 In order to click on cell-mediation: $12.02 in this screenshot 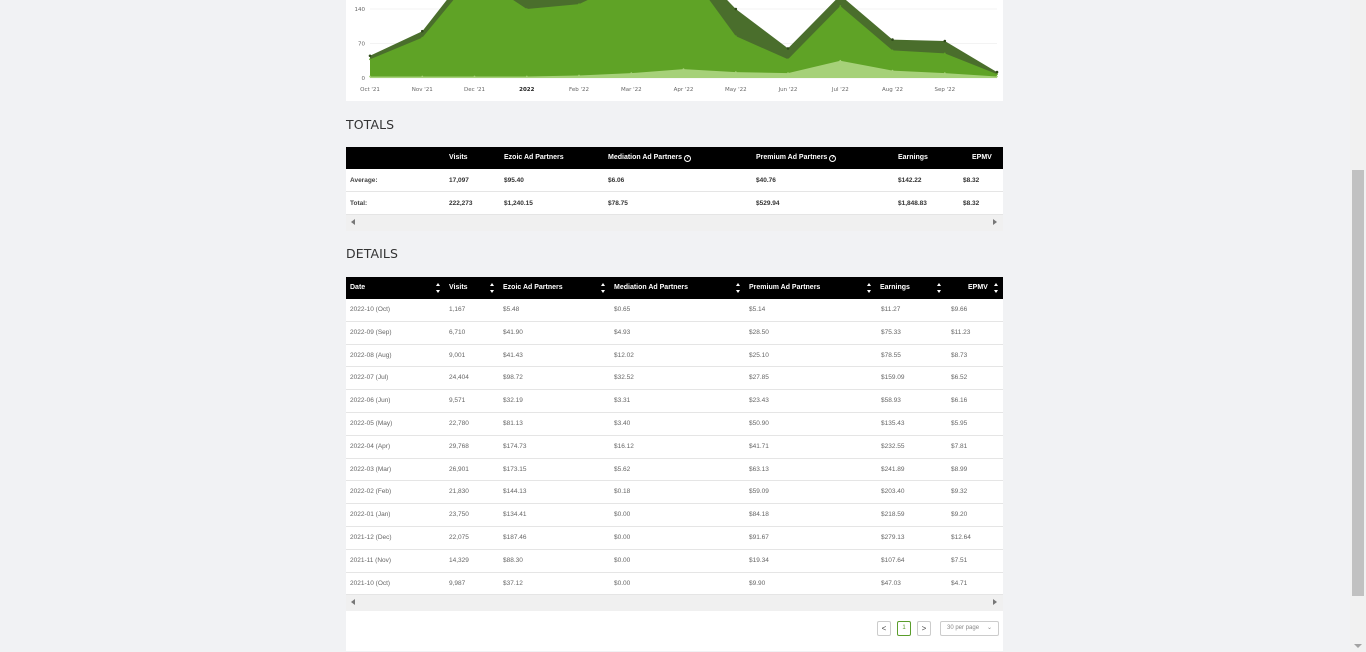, I will do `click(624, 355)`.